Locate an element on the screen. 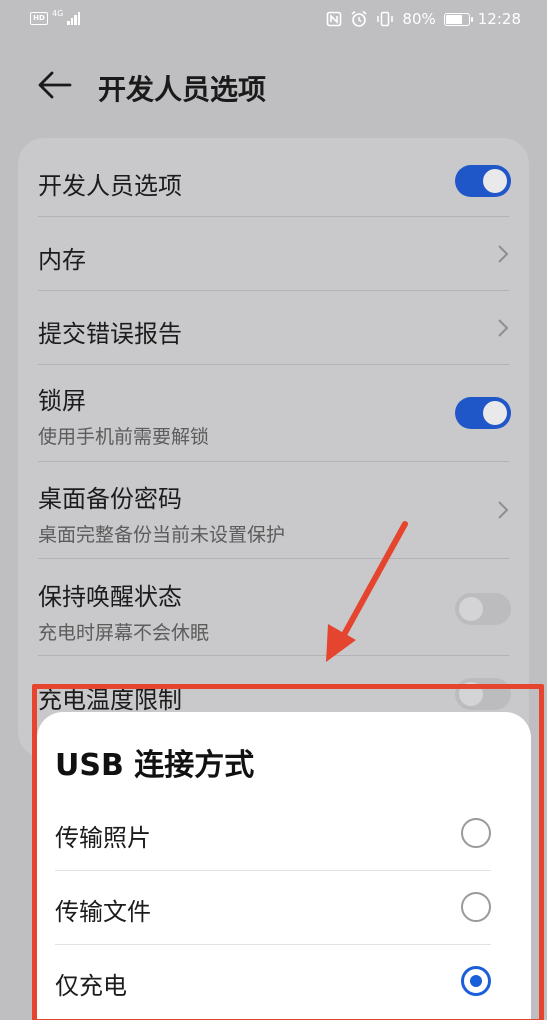 This screenshot has width=547, height=1020. hd-badge: HD is located at coordinates (39, 18).